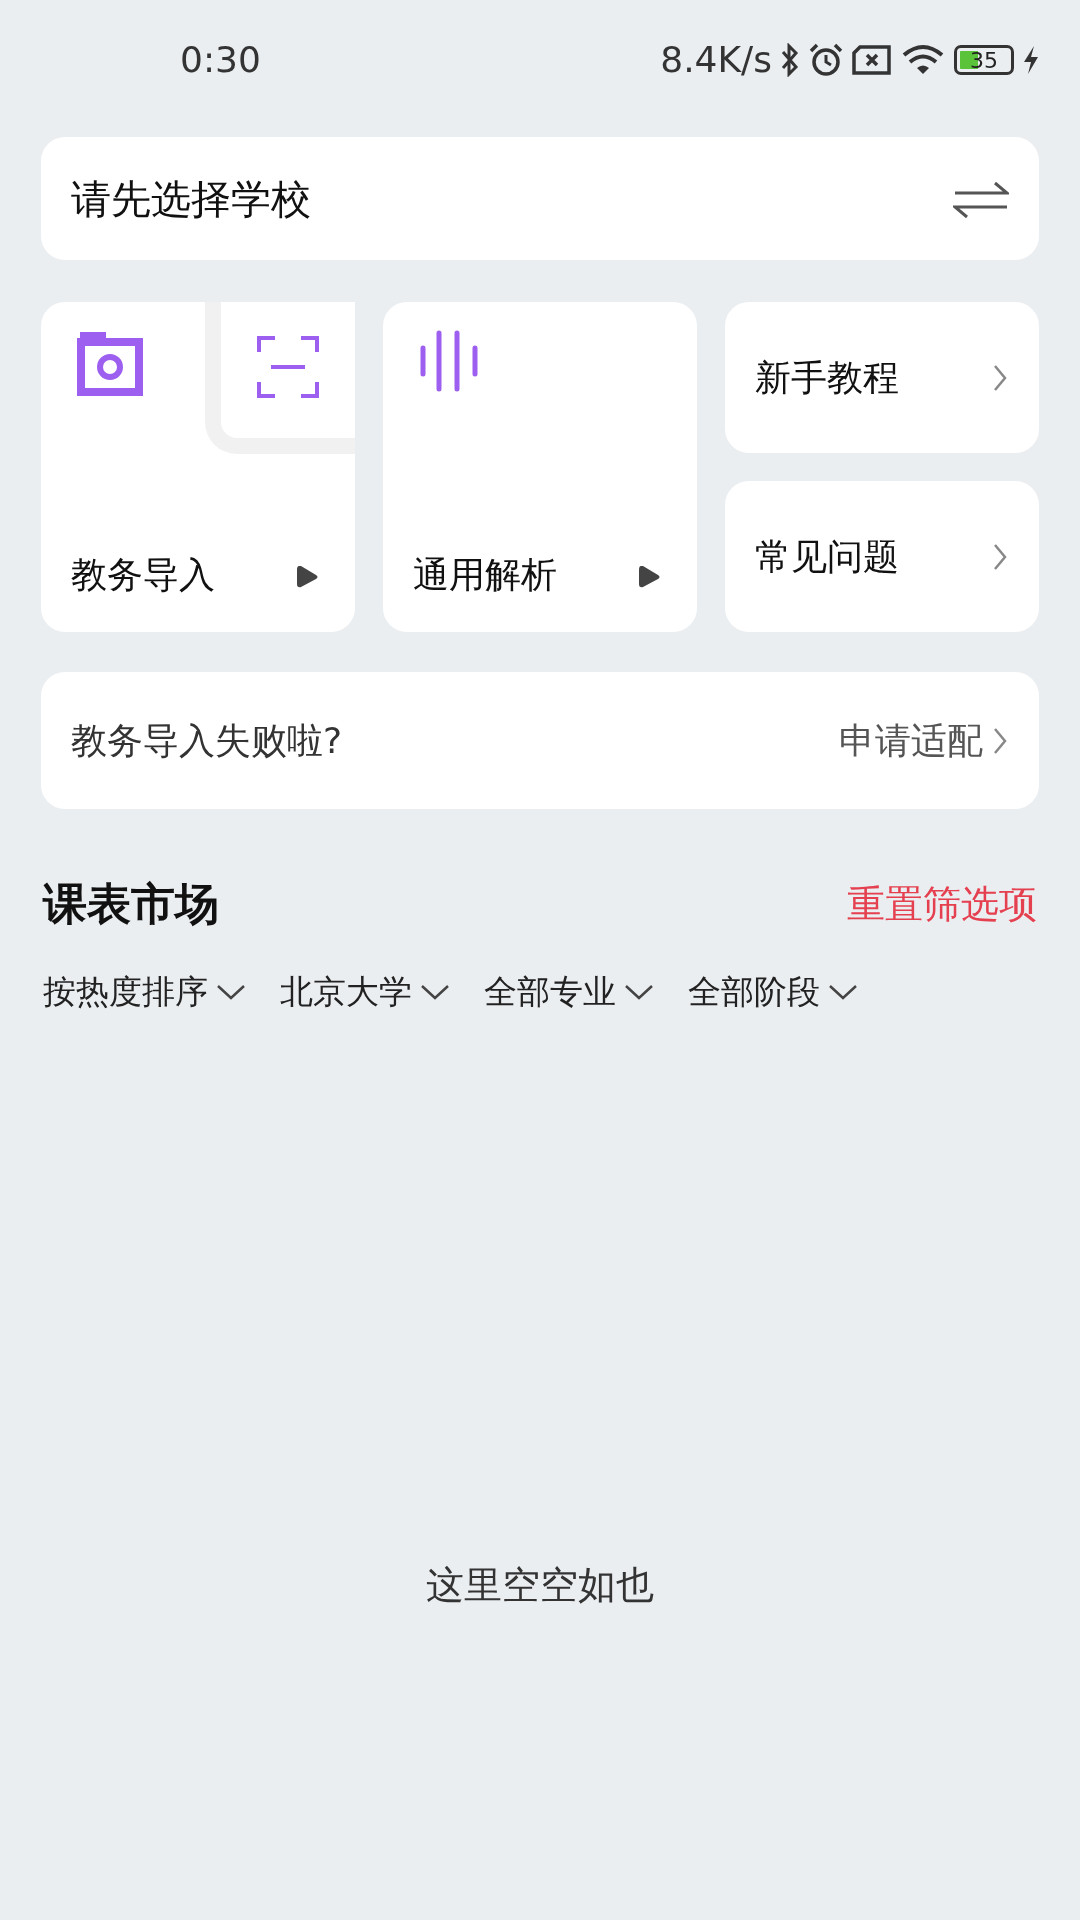  I want to click on import-card-label: 教务导入, so click(143, 575).